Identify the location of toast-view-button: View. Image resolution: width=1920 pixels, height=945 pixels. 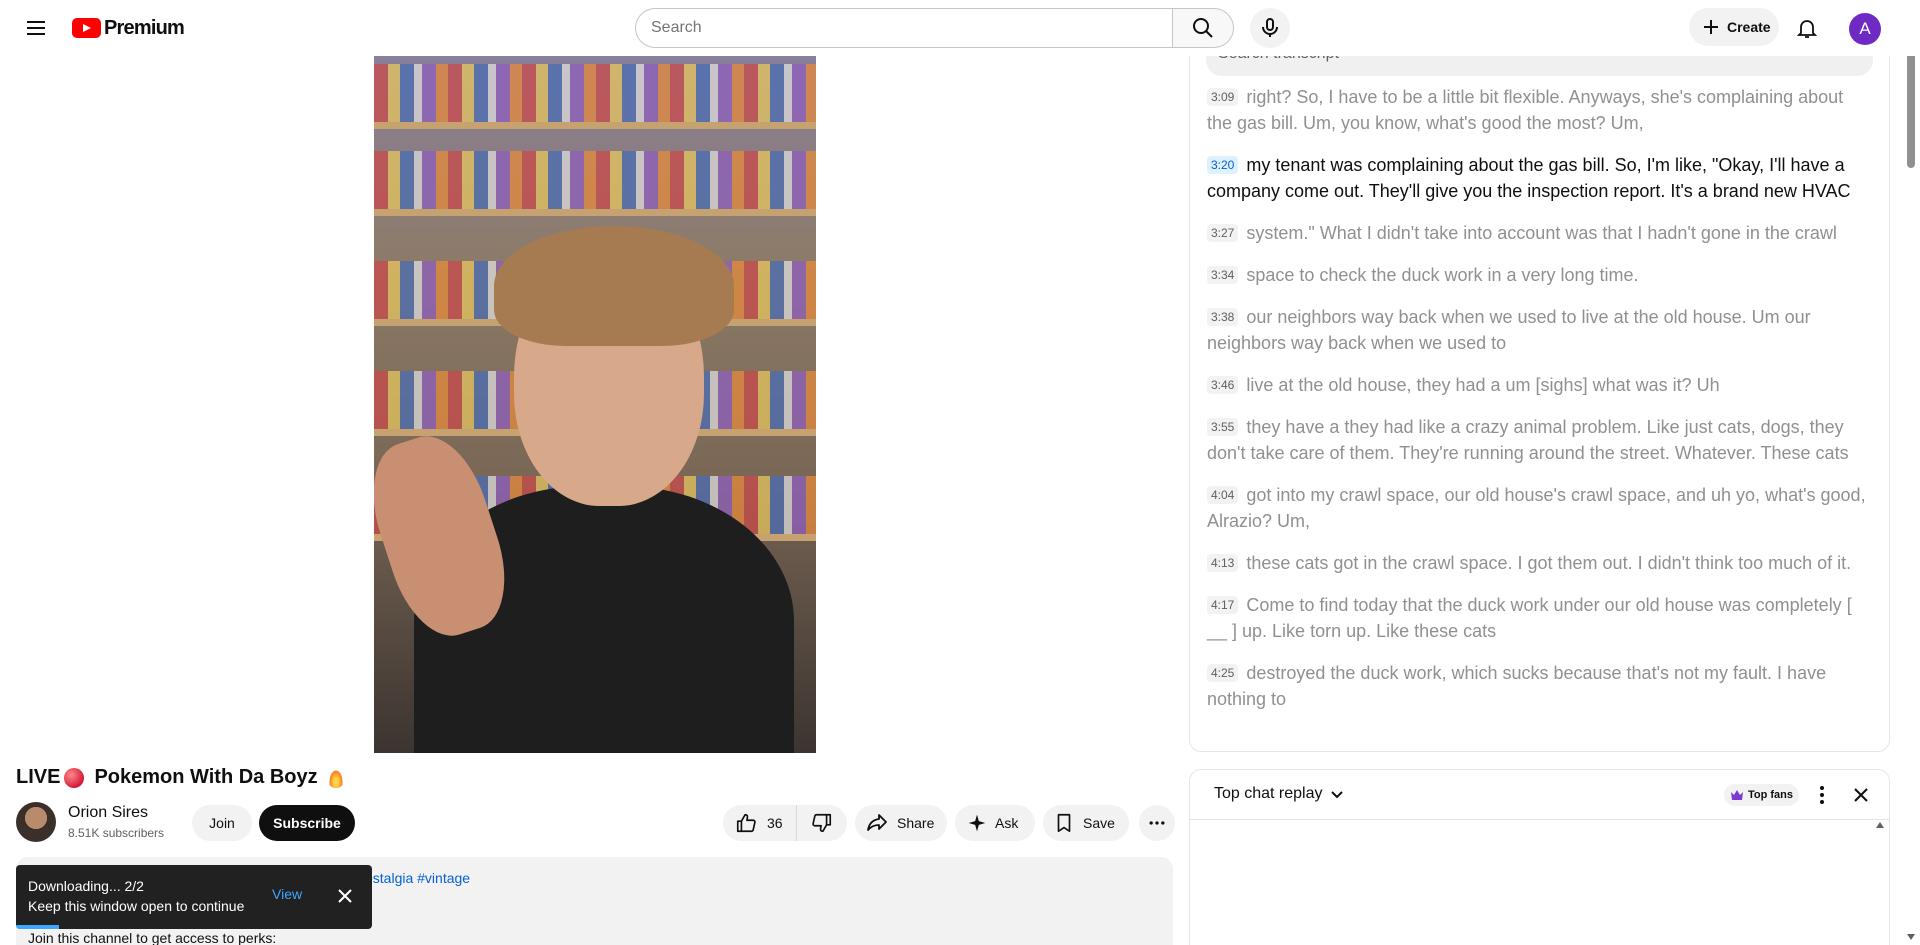
(287, 894).